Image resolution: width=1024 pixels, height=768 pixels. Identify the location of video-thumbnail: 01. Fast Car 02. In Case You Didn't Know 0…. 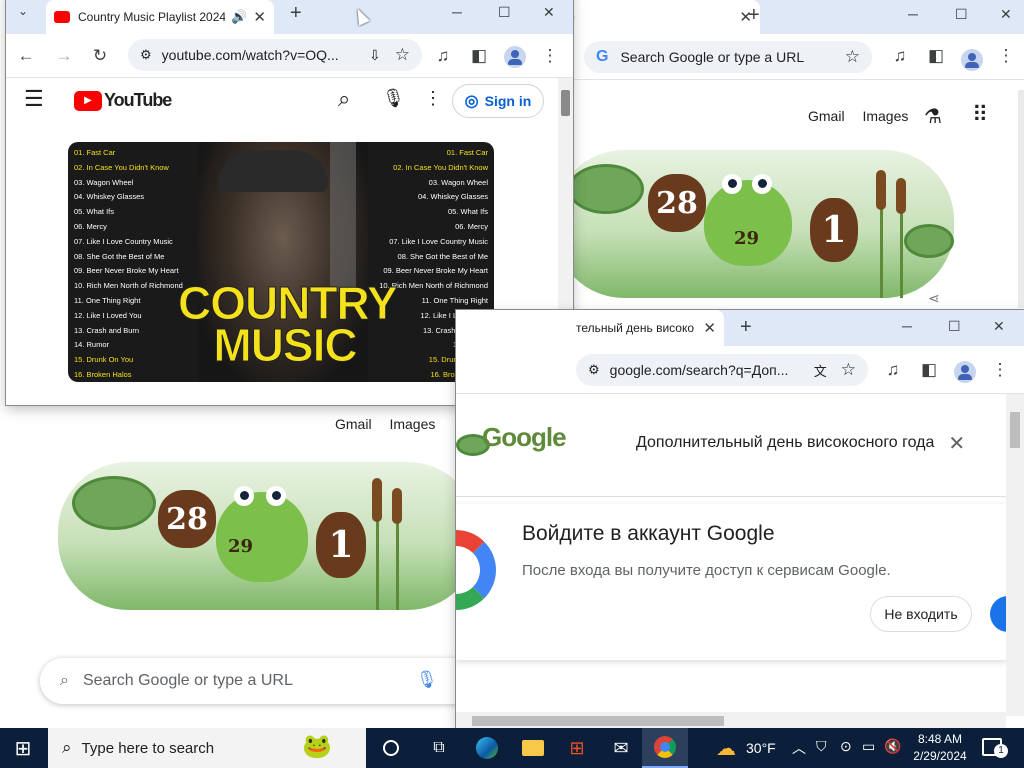
(281, 262).